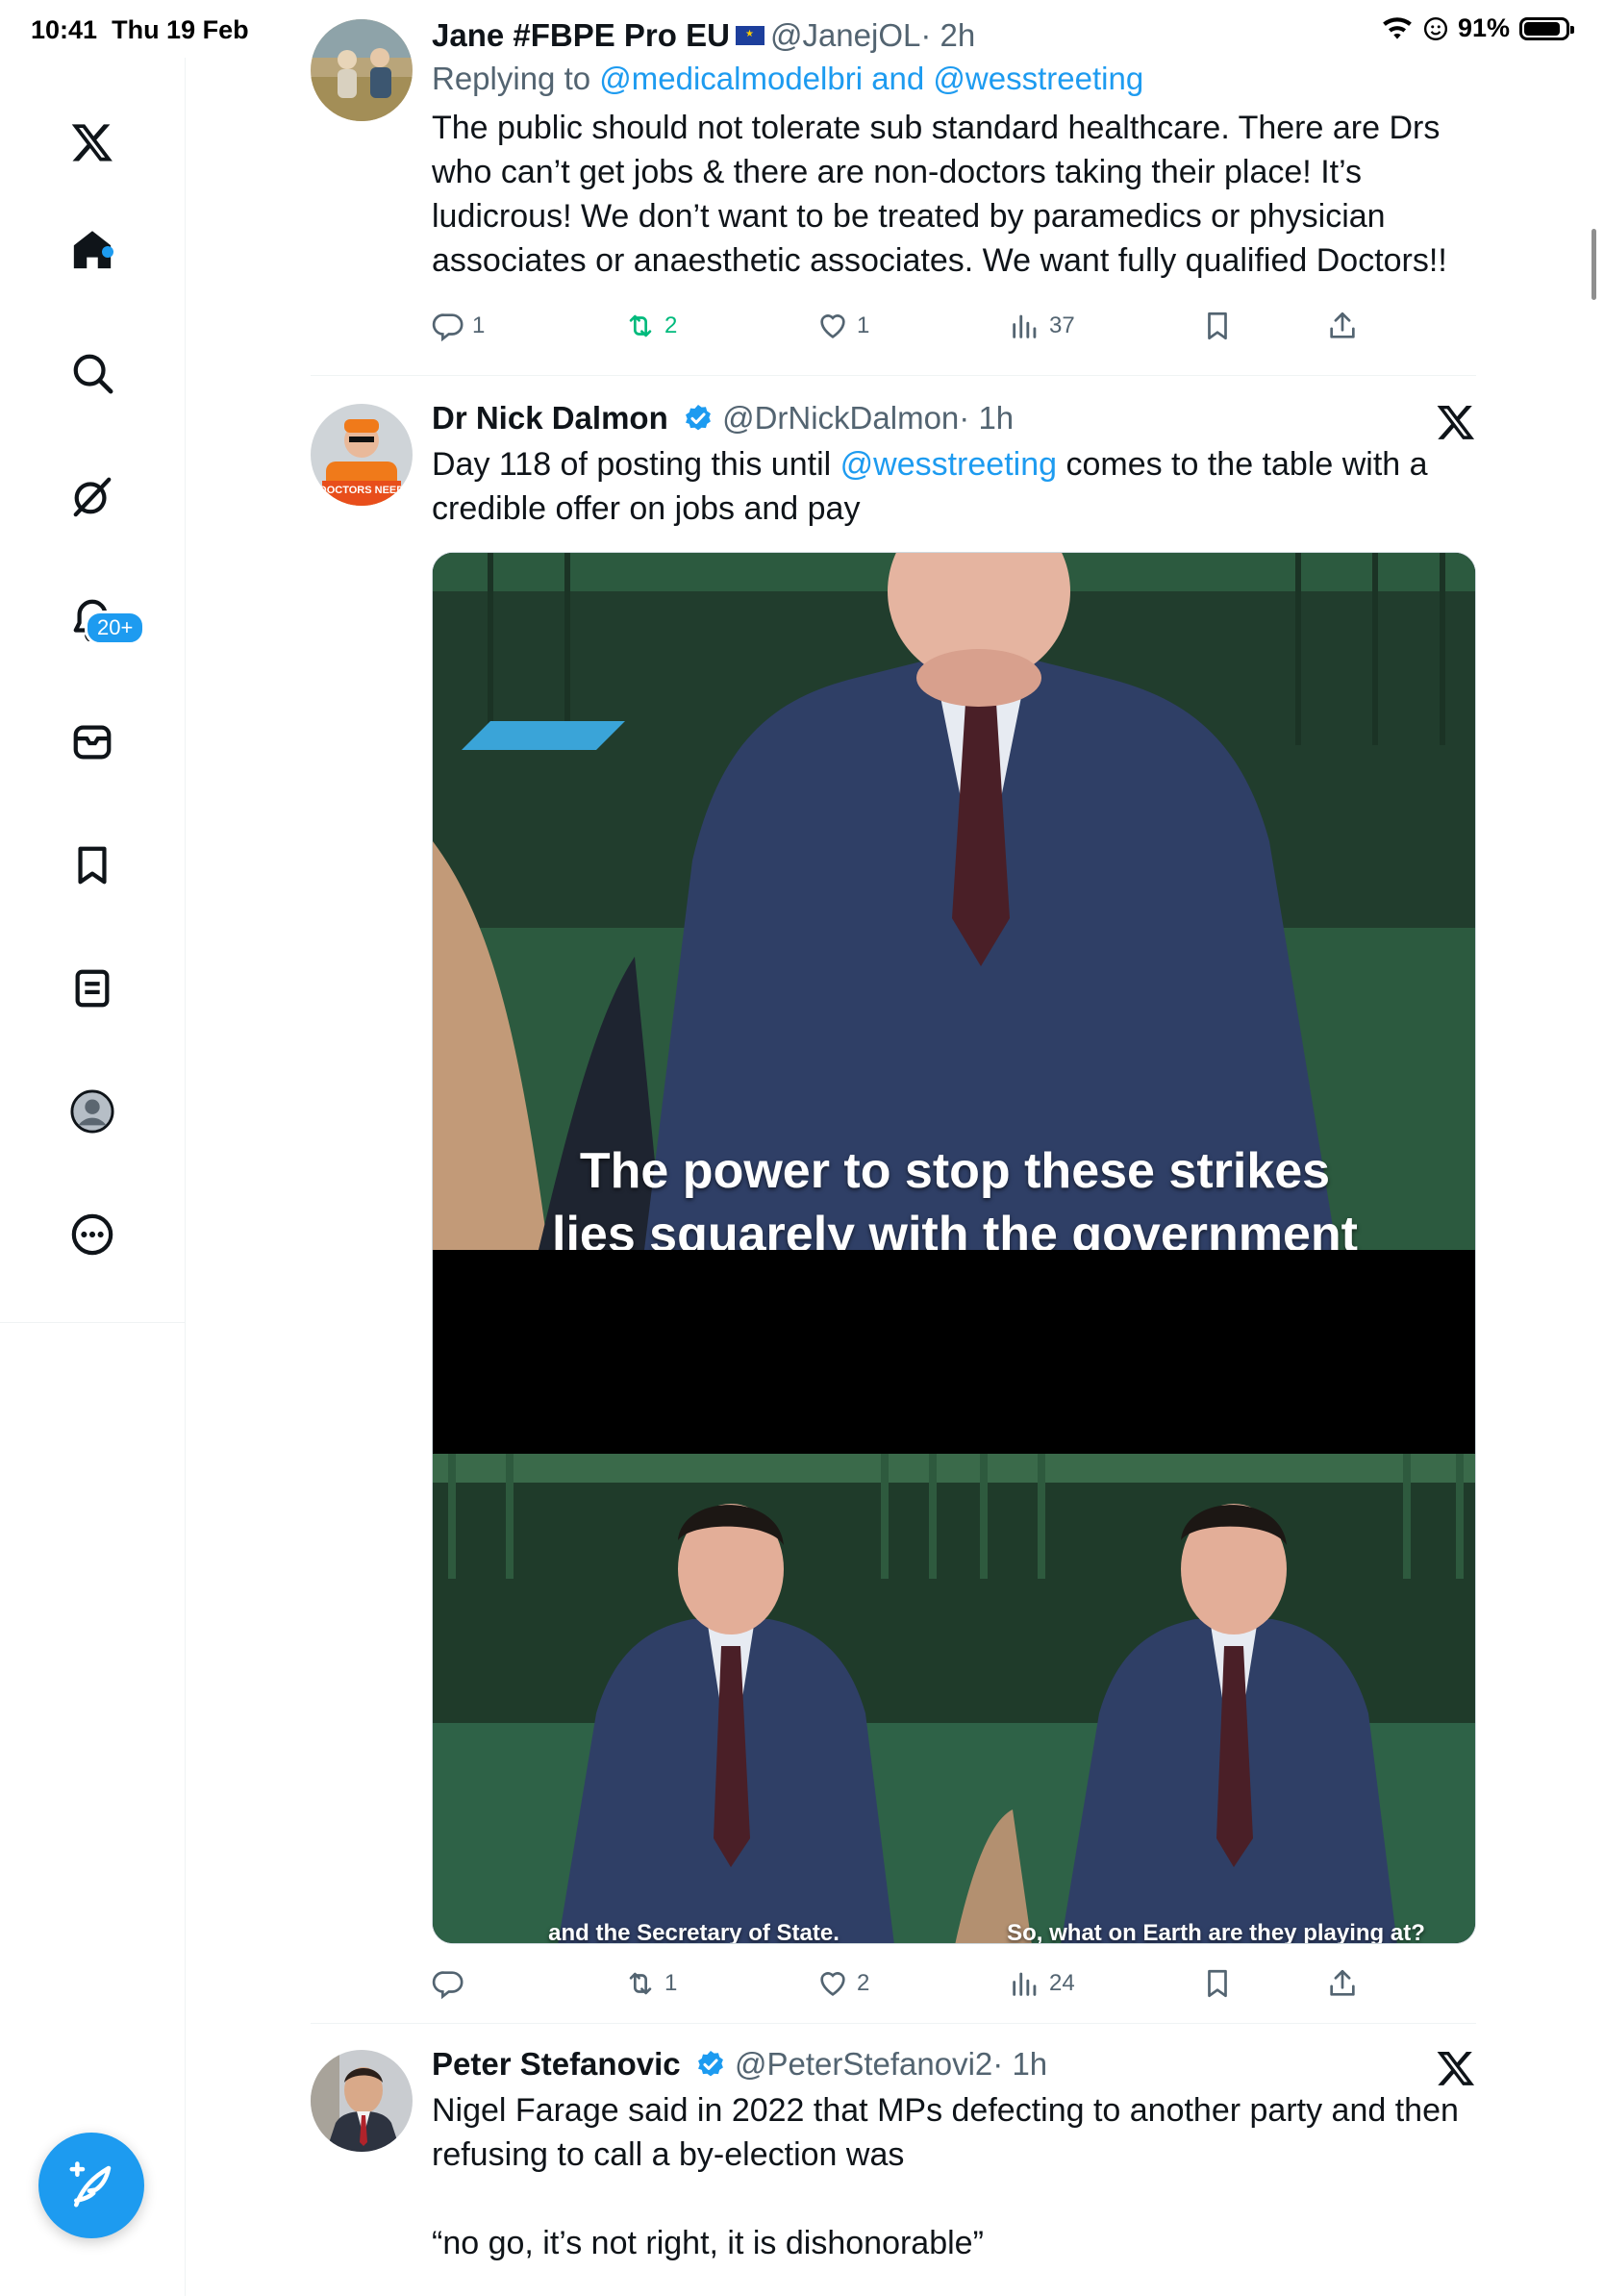 The image size is (1604, 2296). What do you see at coordinates (840, 418) in the screenshot?
I see `author-handle: @DrNickDalmon` at bounding box center [840, 418].